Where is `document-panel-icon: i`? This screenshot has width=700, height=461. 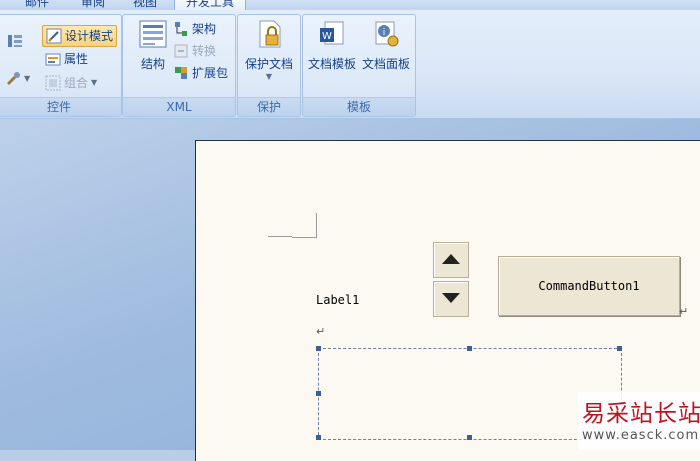
document-panel-icon: i is located at coordinates (386, 35).